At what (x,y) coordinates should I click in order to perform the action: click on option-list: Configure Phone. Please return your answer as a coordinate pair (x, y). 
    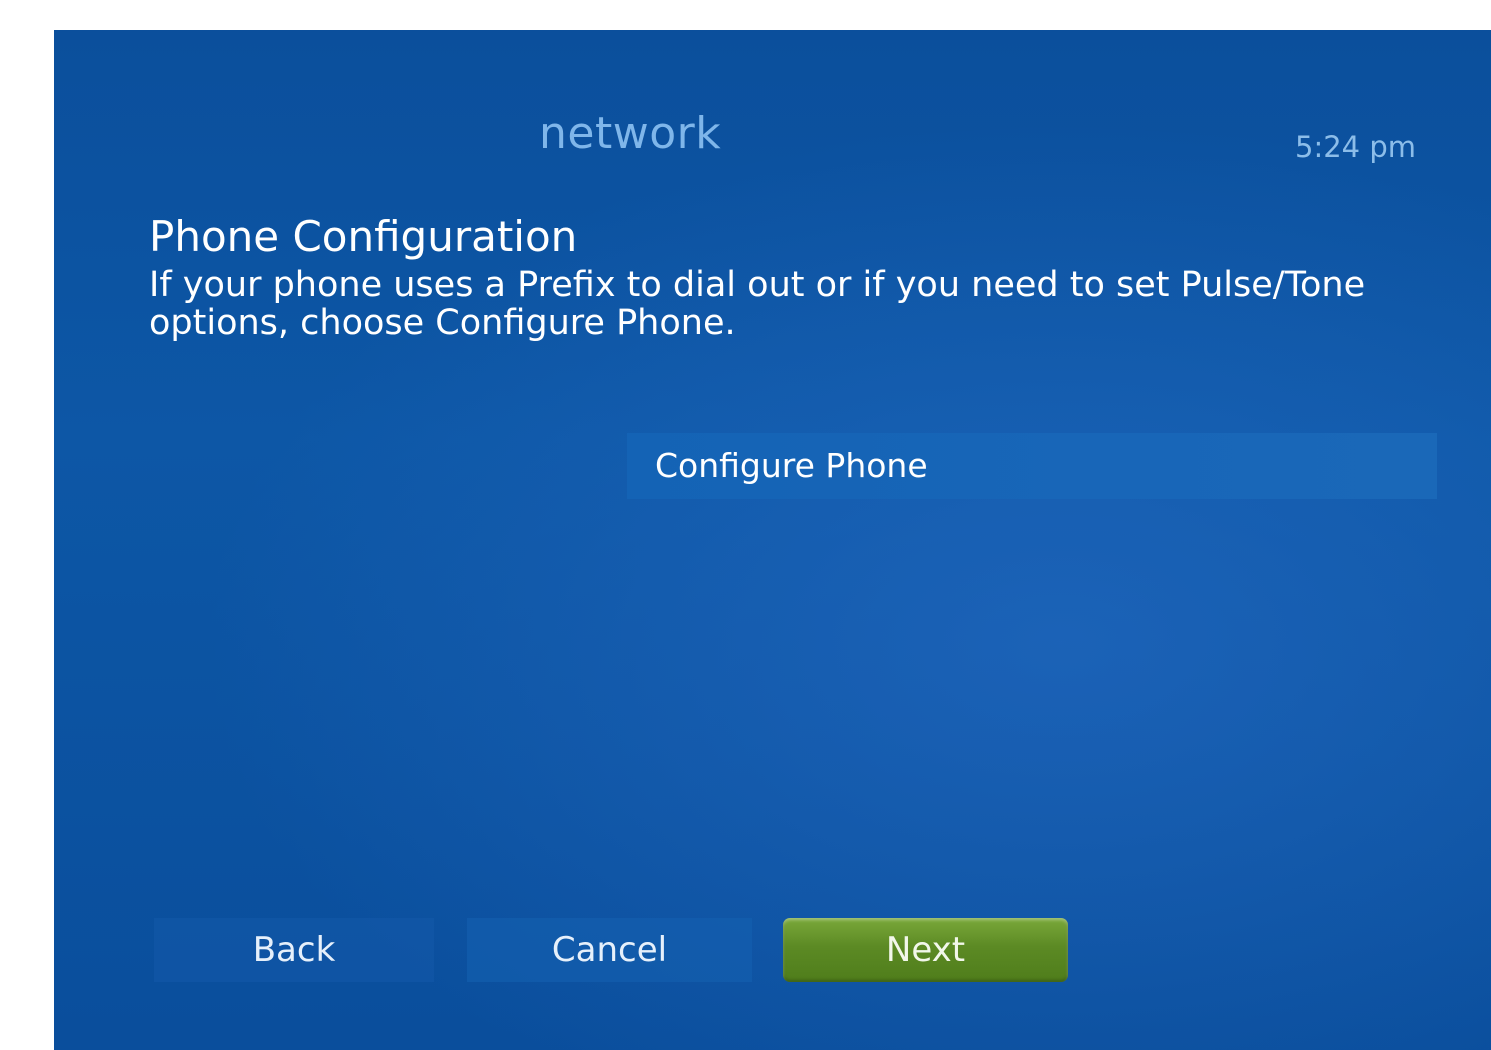
    Looking at the image, I should click on (1032, 466).